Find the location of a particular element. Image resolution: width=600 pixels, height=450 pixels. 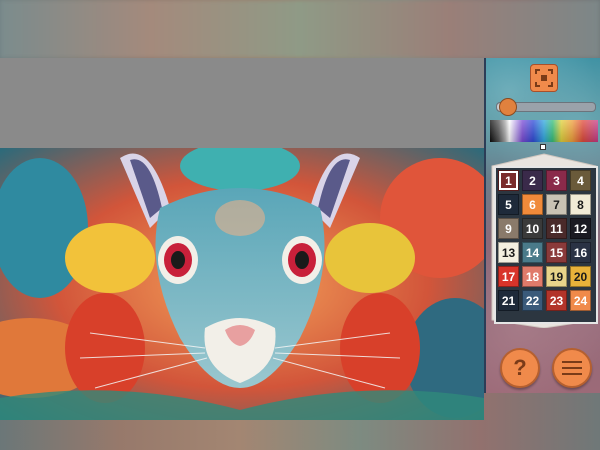

palette-color-19: 19 is located at coordinates (556, 276).